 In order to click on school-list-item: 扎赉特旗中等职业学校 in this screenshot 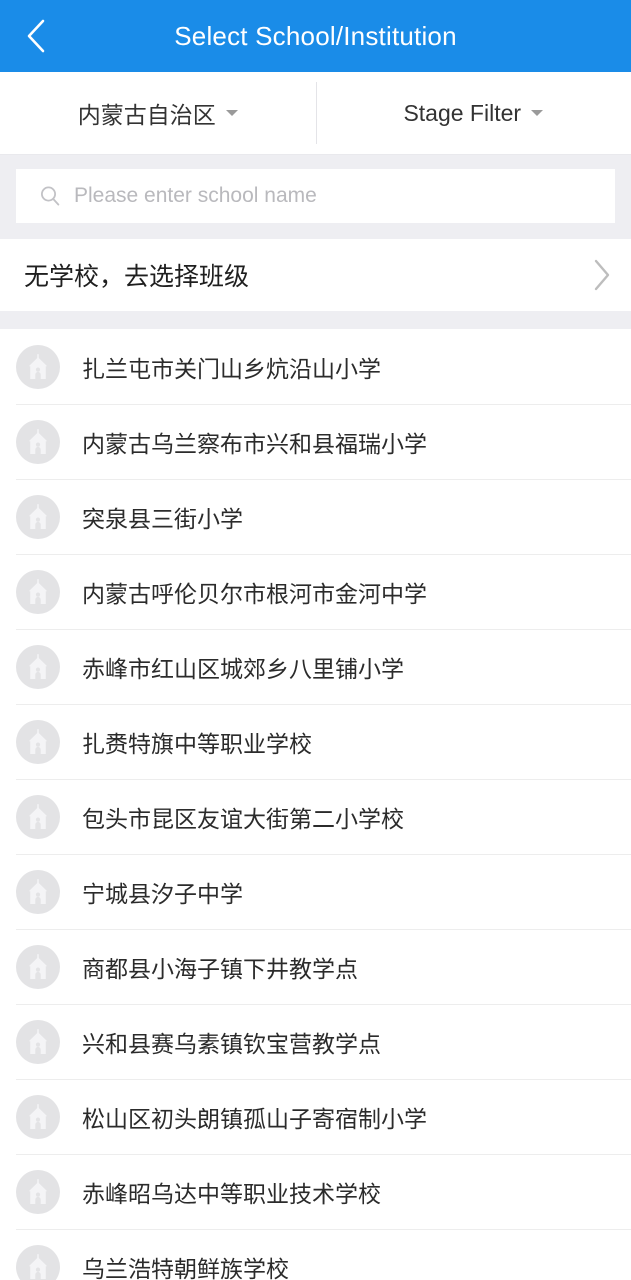, I will do `click(315, 741)`.